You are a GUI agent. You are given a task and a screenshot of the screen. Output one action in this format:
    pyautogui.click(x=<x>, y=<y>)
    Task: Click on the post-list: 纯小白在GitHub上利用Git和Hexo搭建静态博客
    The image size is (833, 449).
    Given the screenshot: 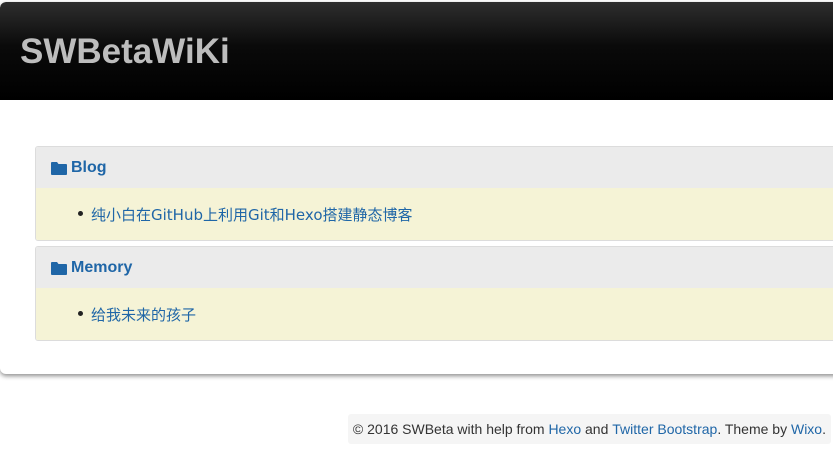 What is the action you would take?
    pyautogui.click(x=224, y=214)
    